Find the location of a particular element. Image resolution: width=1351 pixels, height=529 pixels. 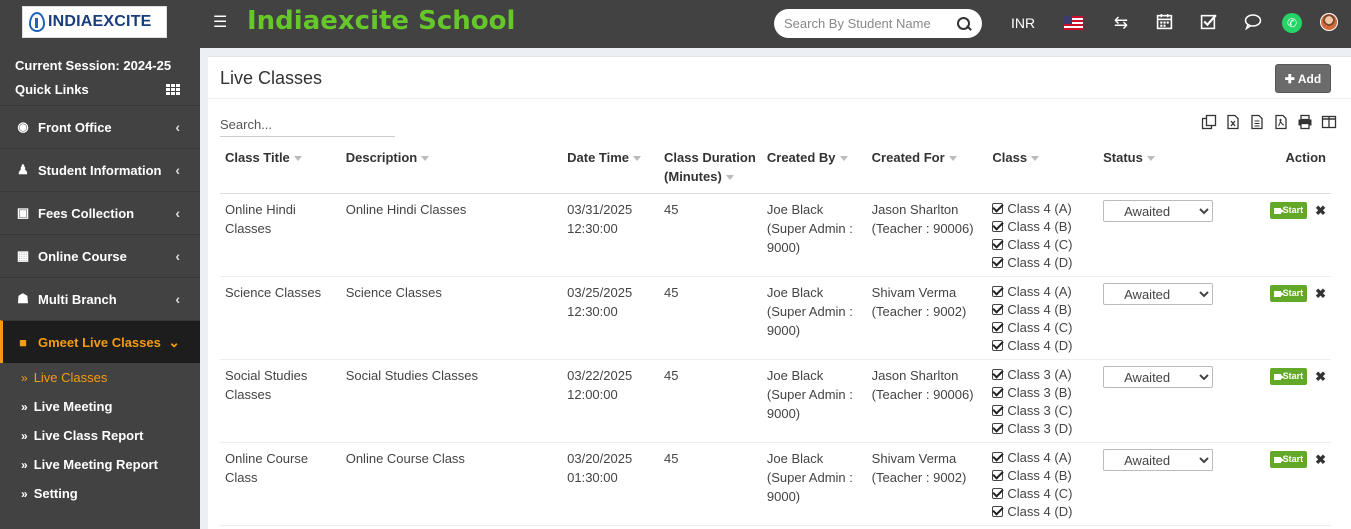

sidebar-item-online-course: ▦ Online Course ‹ is located at coordinates (100, 255).